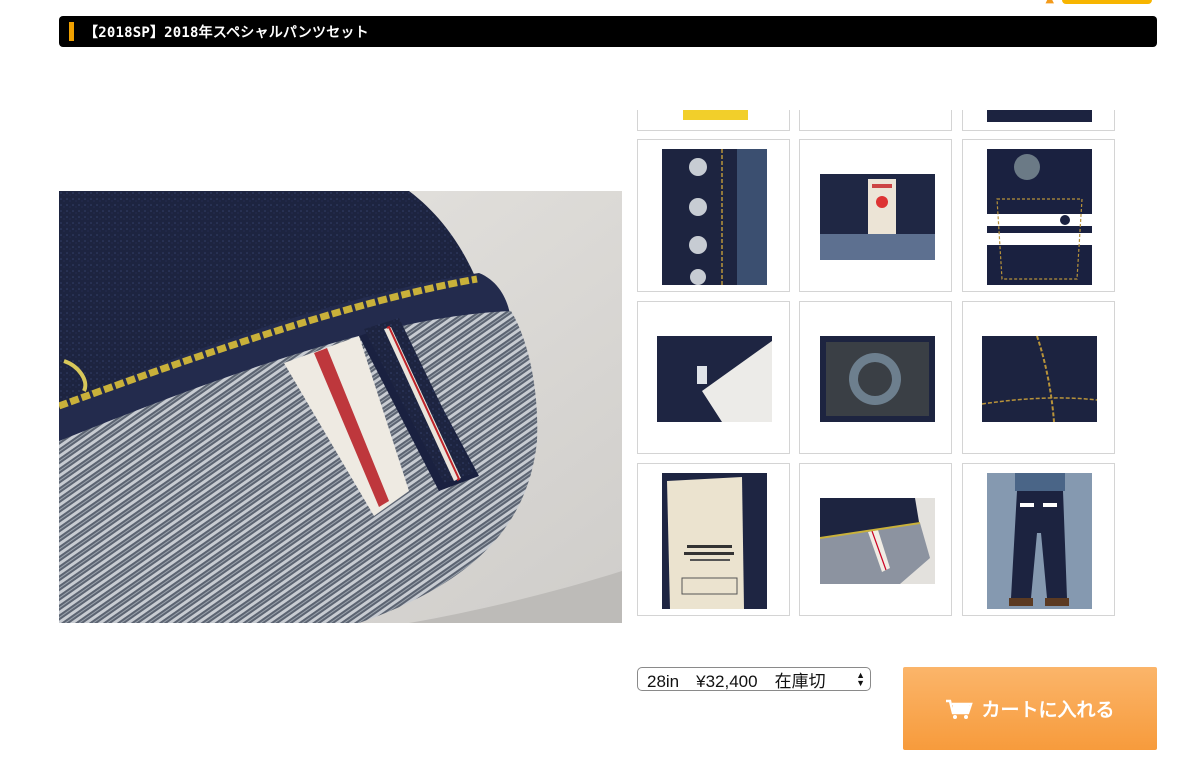 This screenshot has height=770, width=1200. Describe the element at coordinates (875, 215) in the screenshot. I see `thumbnail-red-tab-label` at that location.